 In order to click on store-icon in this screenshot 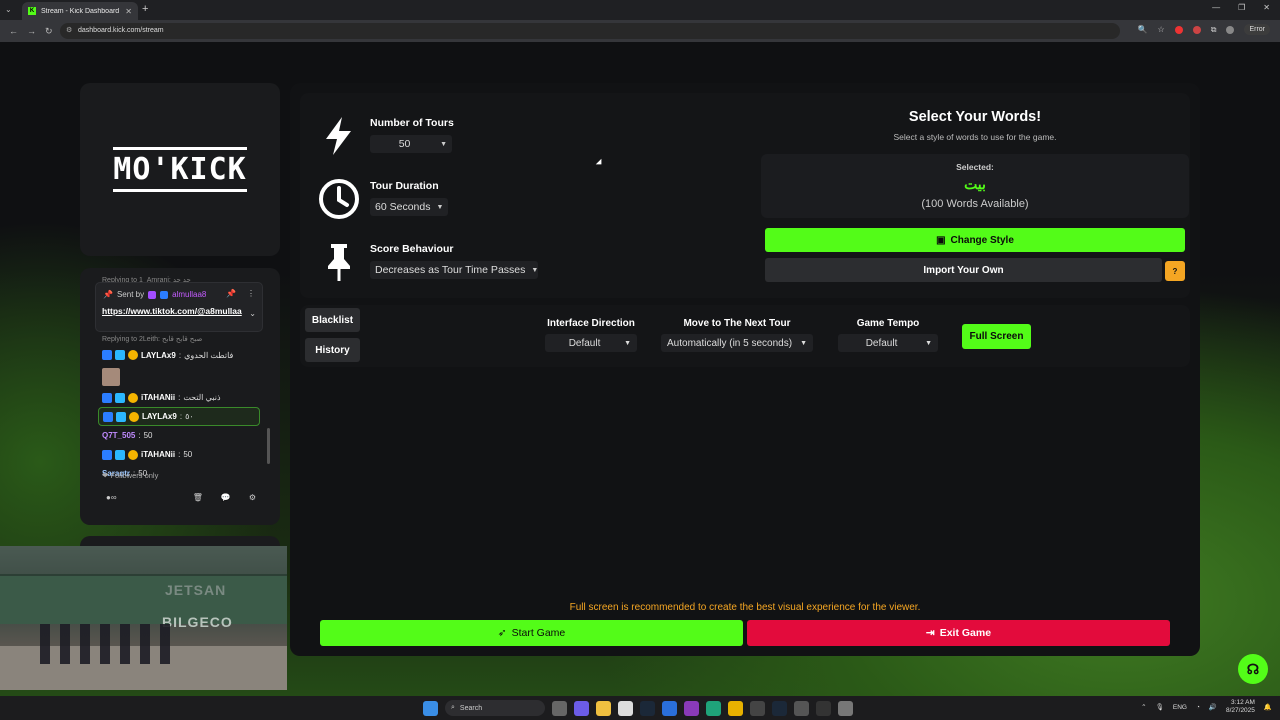, I will do `click(625, 708)`.